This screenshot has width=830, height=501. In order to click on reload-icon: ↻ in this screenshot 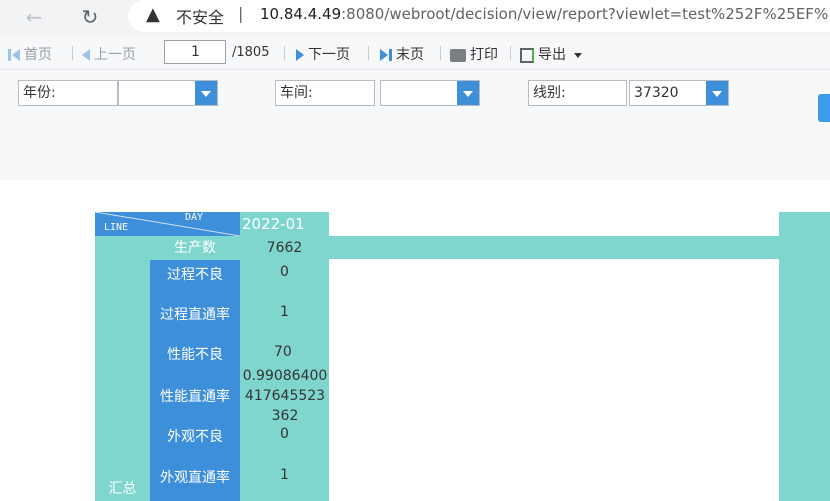, I will do `click(90, 17)`.